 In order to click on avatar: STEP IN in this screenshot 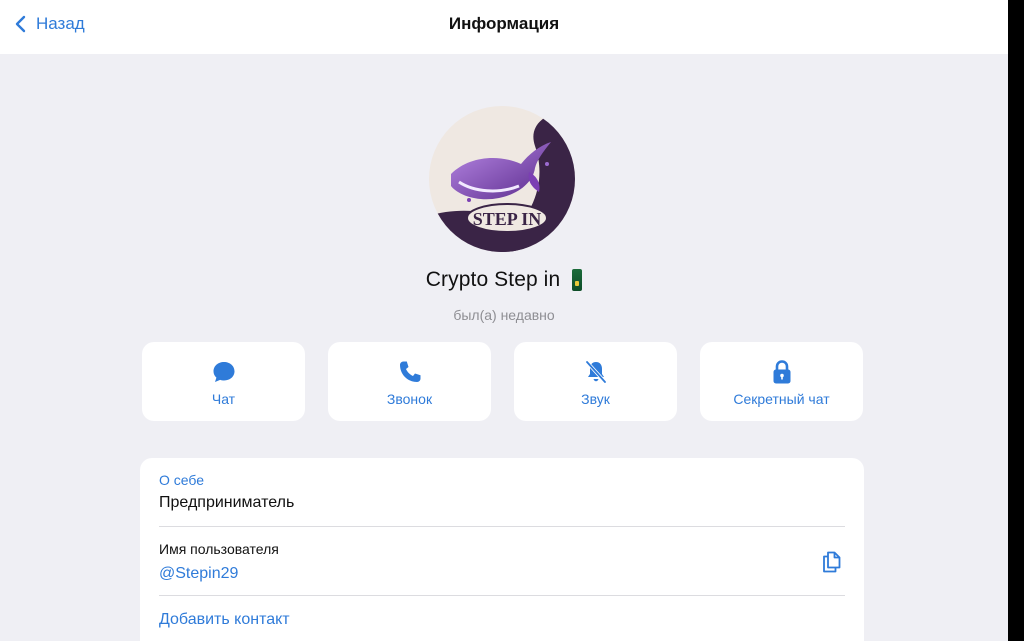, I will do `click(502, 179)`.